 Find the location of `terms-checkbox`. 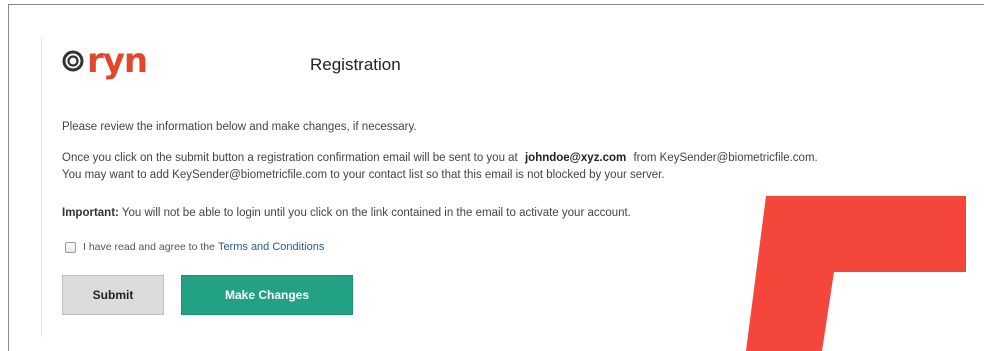

terms-checkbox is located at coordinates (70, 247).